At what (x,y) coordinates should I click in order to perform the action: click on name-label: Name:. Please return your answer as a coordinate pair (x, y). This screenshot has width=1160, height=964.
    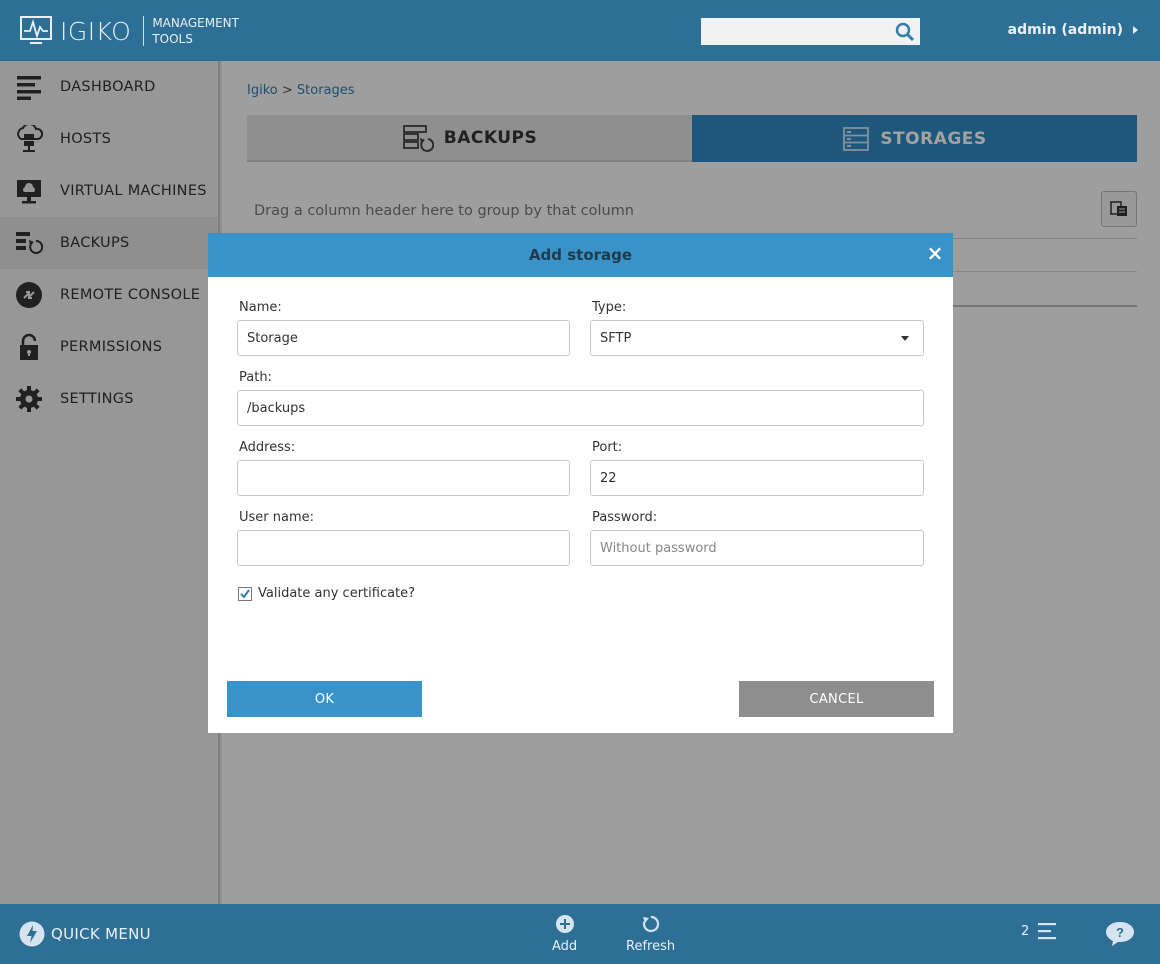
    Looking at the image, I should click on (260, 307).